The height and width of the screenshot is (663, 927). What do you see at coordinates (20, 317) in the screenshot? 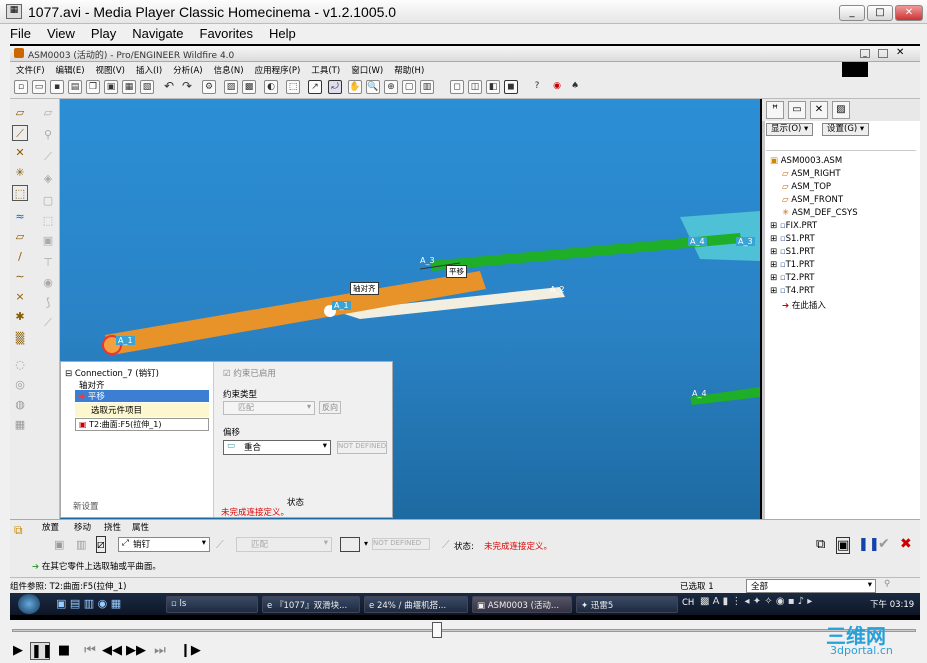
I see `csys2-tool-icon: ✱` at bounding box center [20, 317].